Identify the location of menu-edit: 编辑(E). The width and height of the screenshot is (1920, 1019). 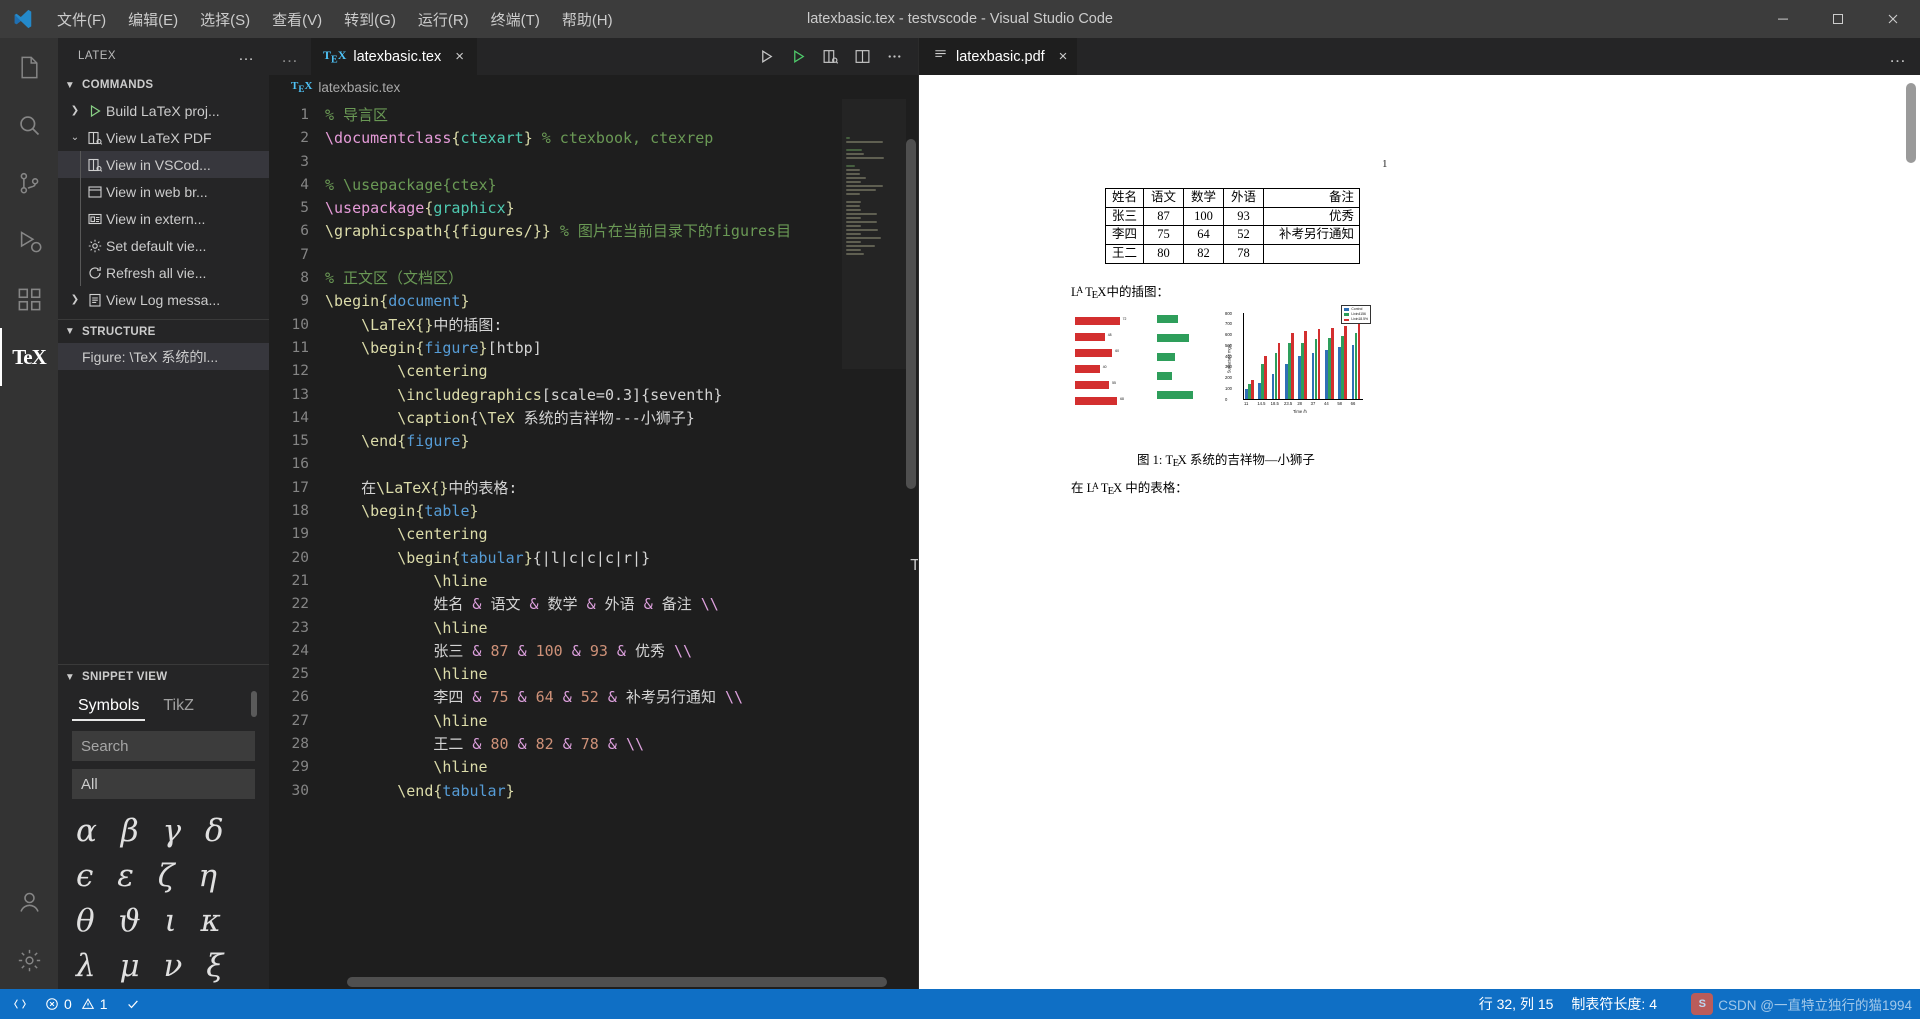
(153, 19).